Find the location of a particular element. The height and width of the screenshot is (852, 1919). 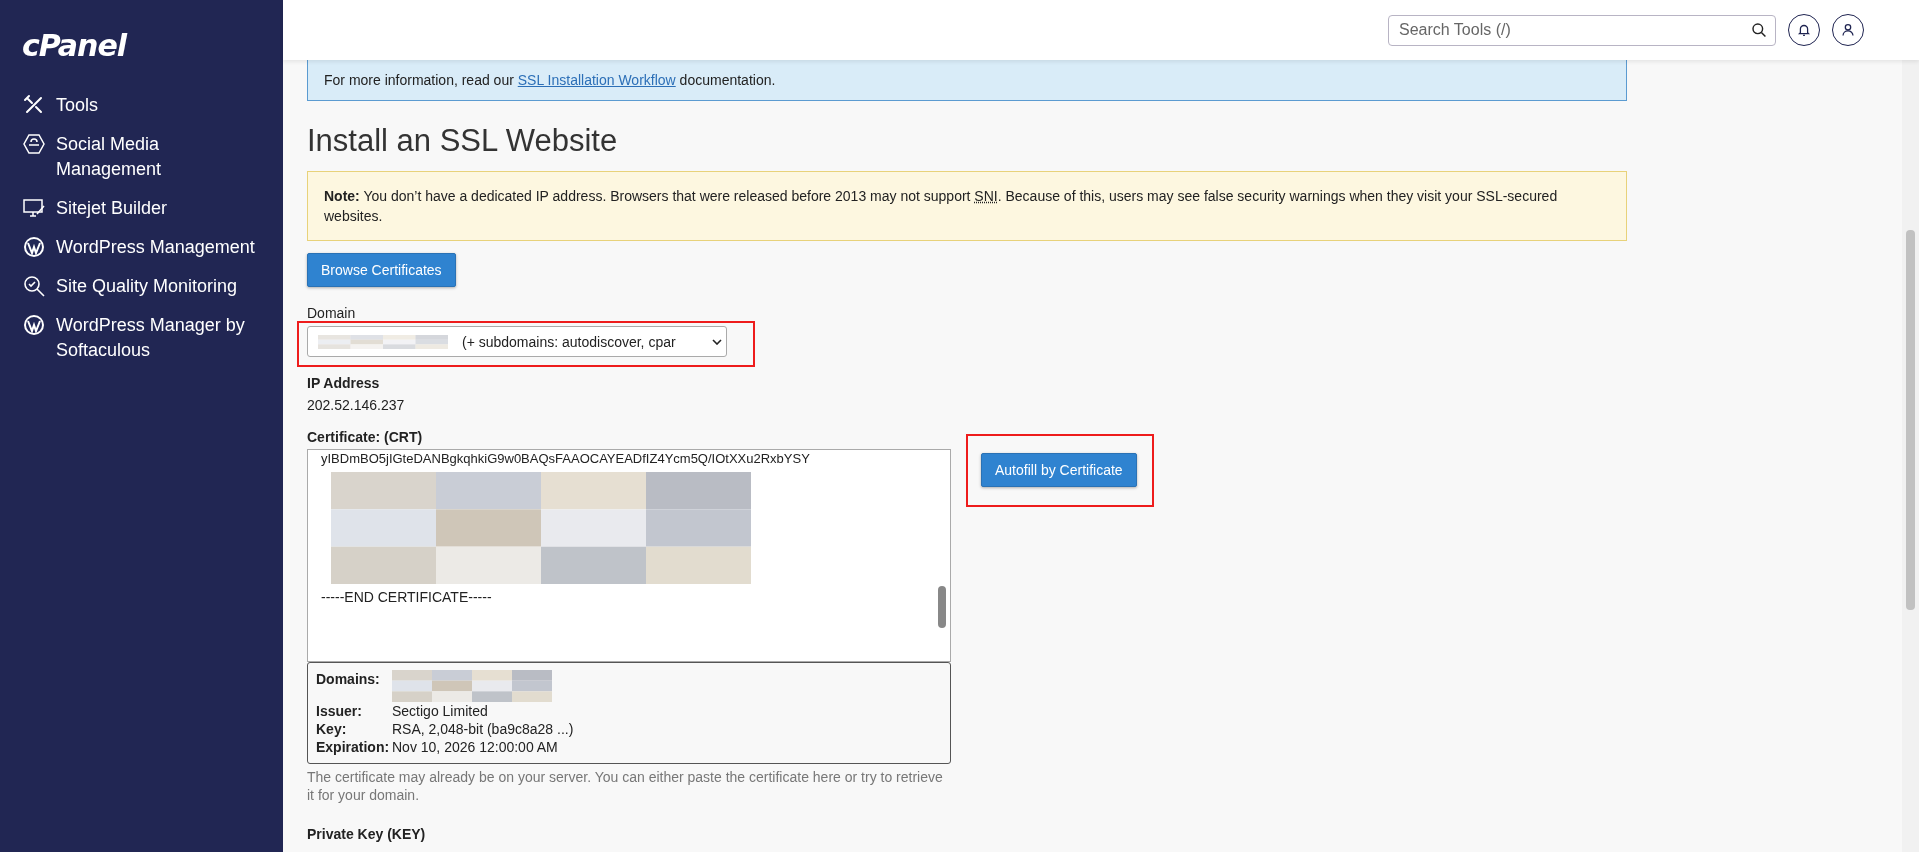

sidebar-item: WordPress Management is located at coordinates (141, 247).